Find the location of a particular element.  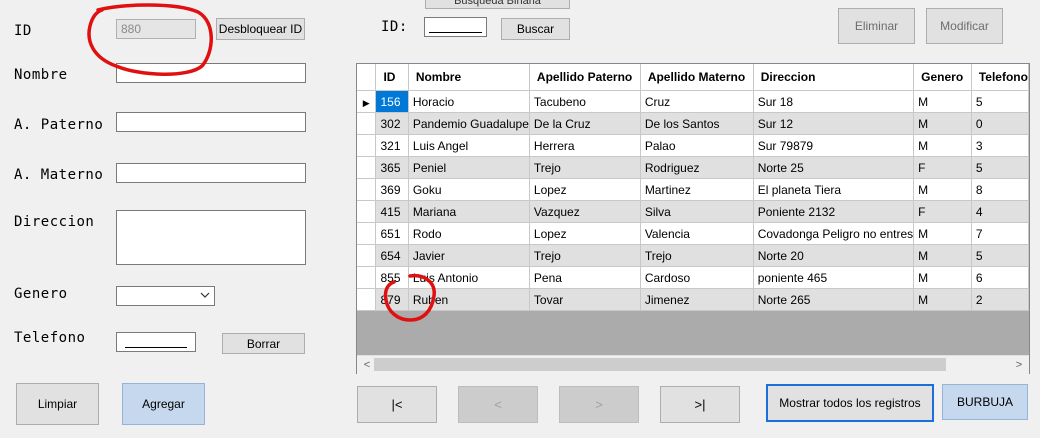

table-cell: 4 is located at coordinates (1000, 211).